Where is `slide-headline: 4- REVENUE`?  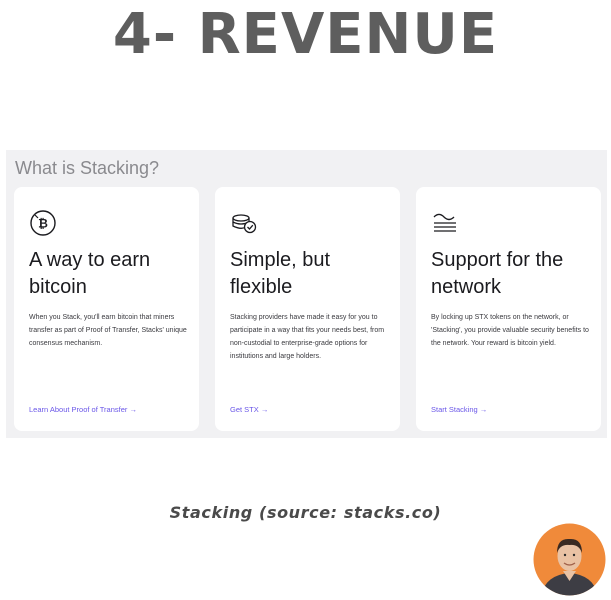 slide-headline: 4- REVENUE is located at coordinates (305, 34).